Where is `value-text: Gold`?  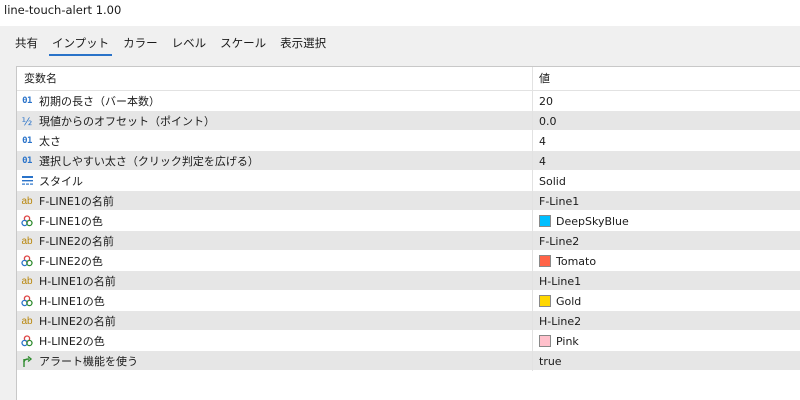 value-text: Gold is located at coordinates (569, 301).